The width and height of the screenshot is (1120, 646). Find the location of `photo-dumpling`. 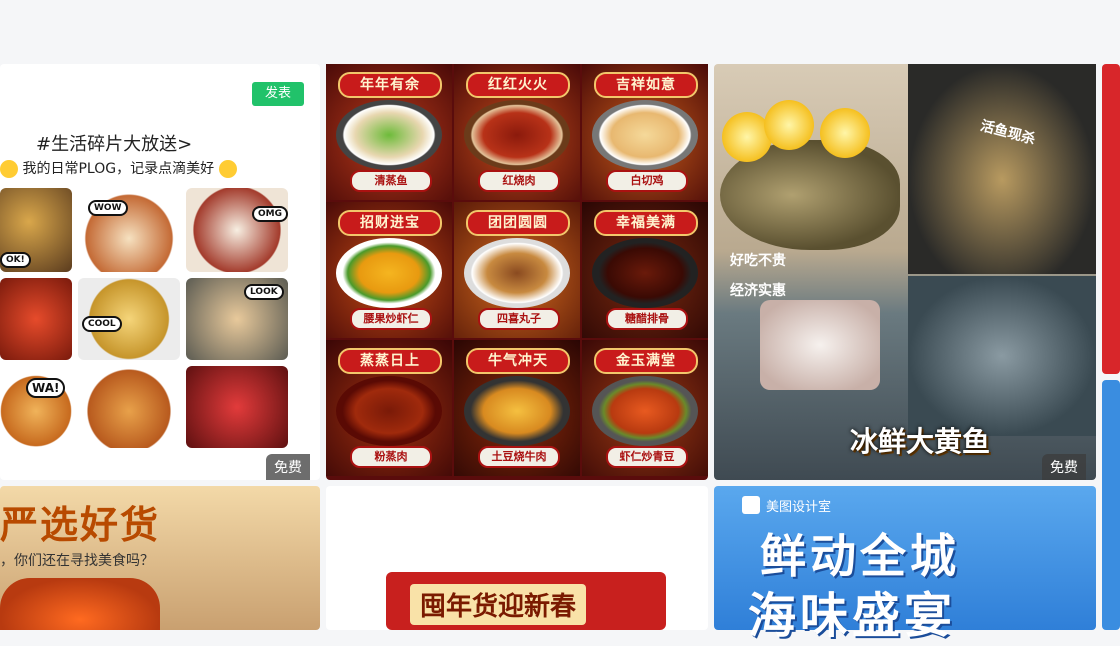

photo-dumpling is located at coordinates (237, 230).